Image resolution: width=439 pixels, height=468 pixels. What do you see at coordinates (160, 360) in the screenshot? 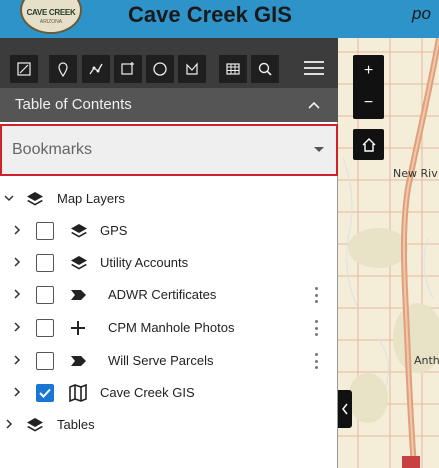
I see `layer-label: Will Serve Parcels` at bounding box center [160, 360].